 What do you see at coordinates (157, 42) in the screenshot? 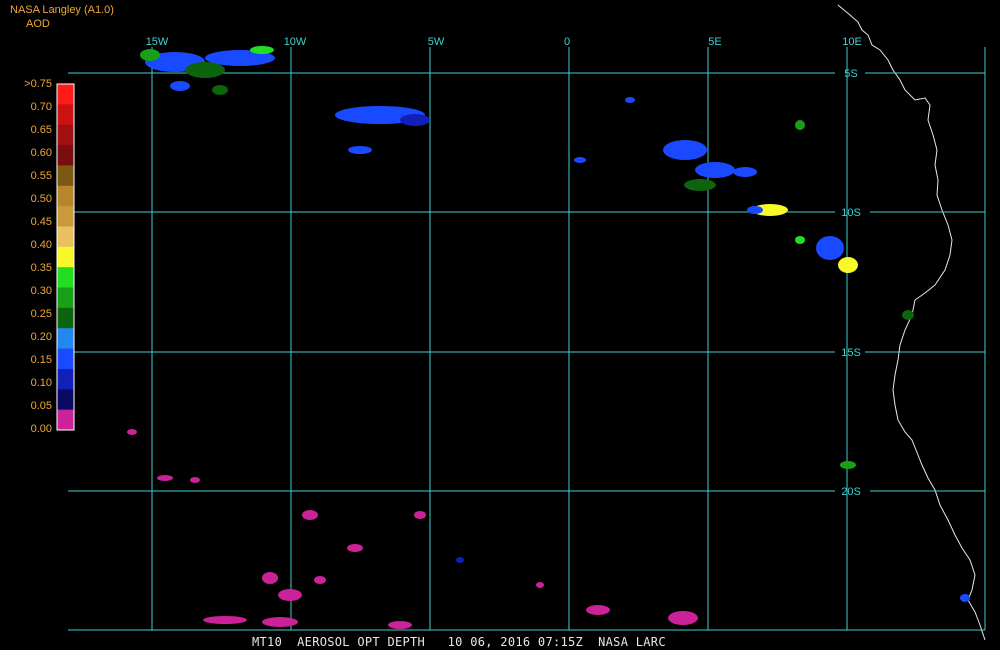
I see `lon-label: 15W` at bounding box center [157, 42].